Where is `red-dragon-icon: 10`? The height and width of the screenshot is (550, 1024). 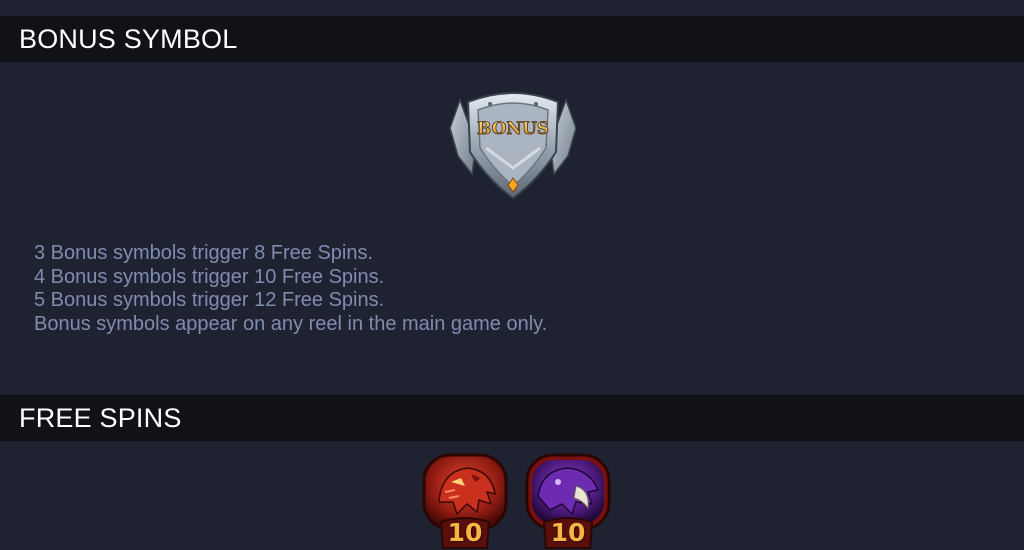 red-dragon-icon: 10 is located at coordinates (465, 501).